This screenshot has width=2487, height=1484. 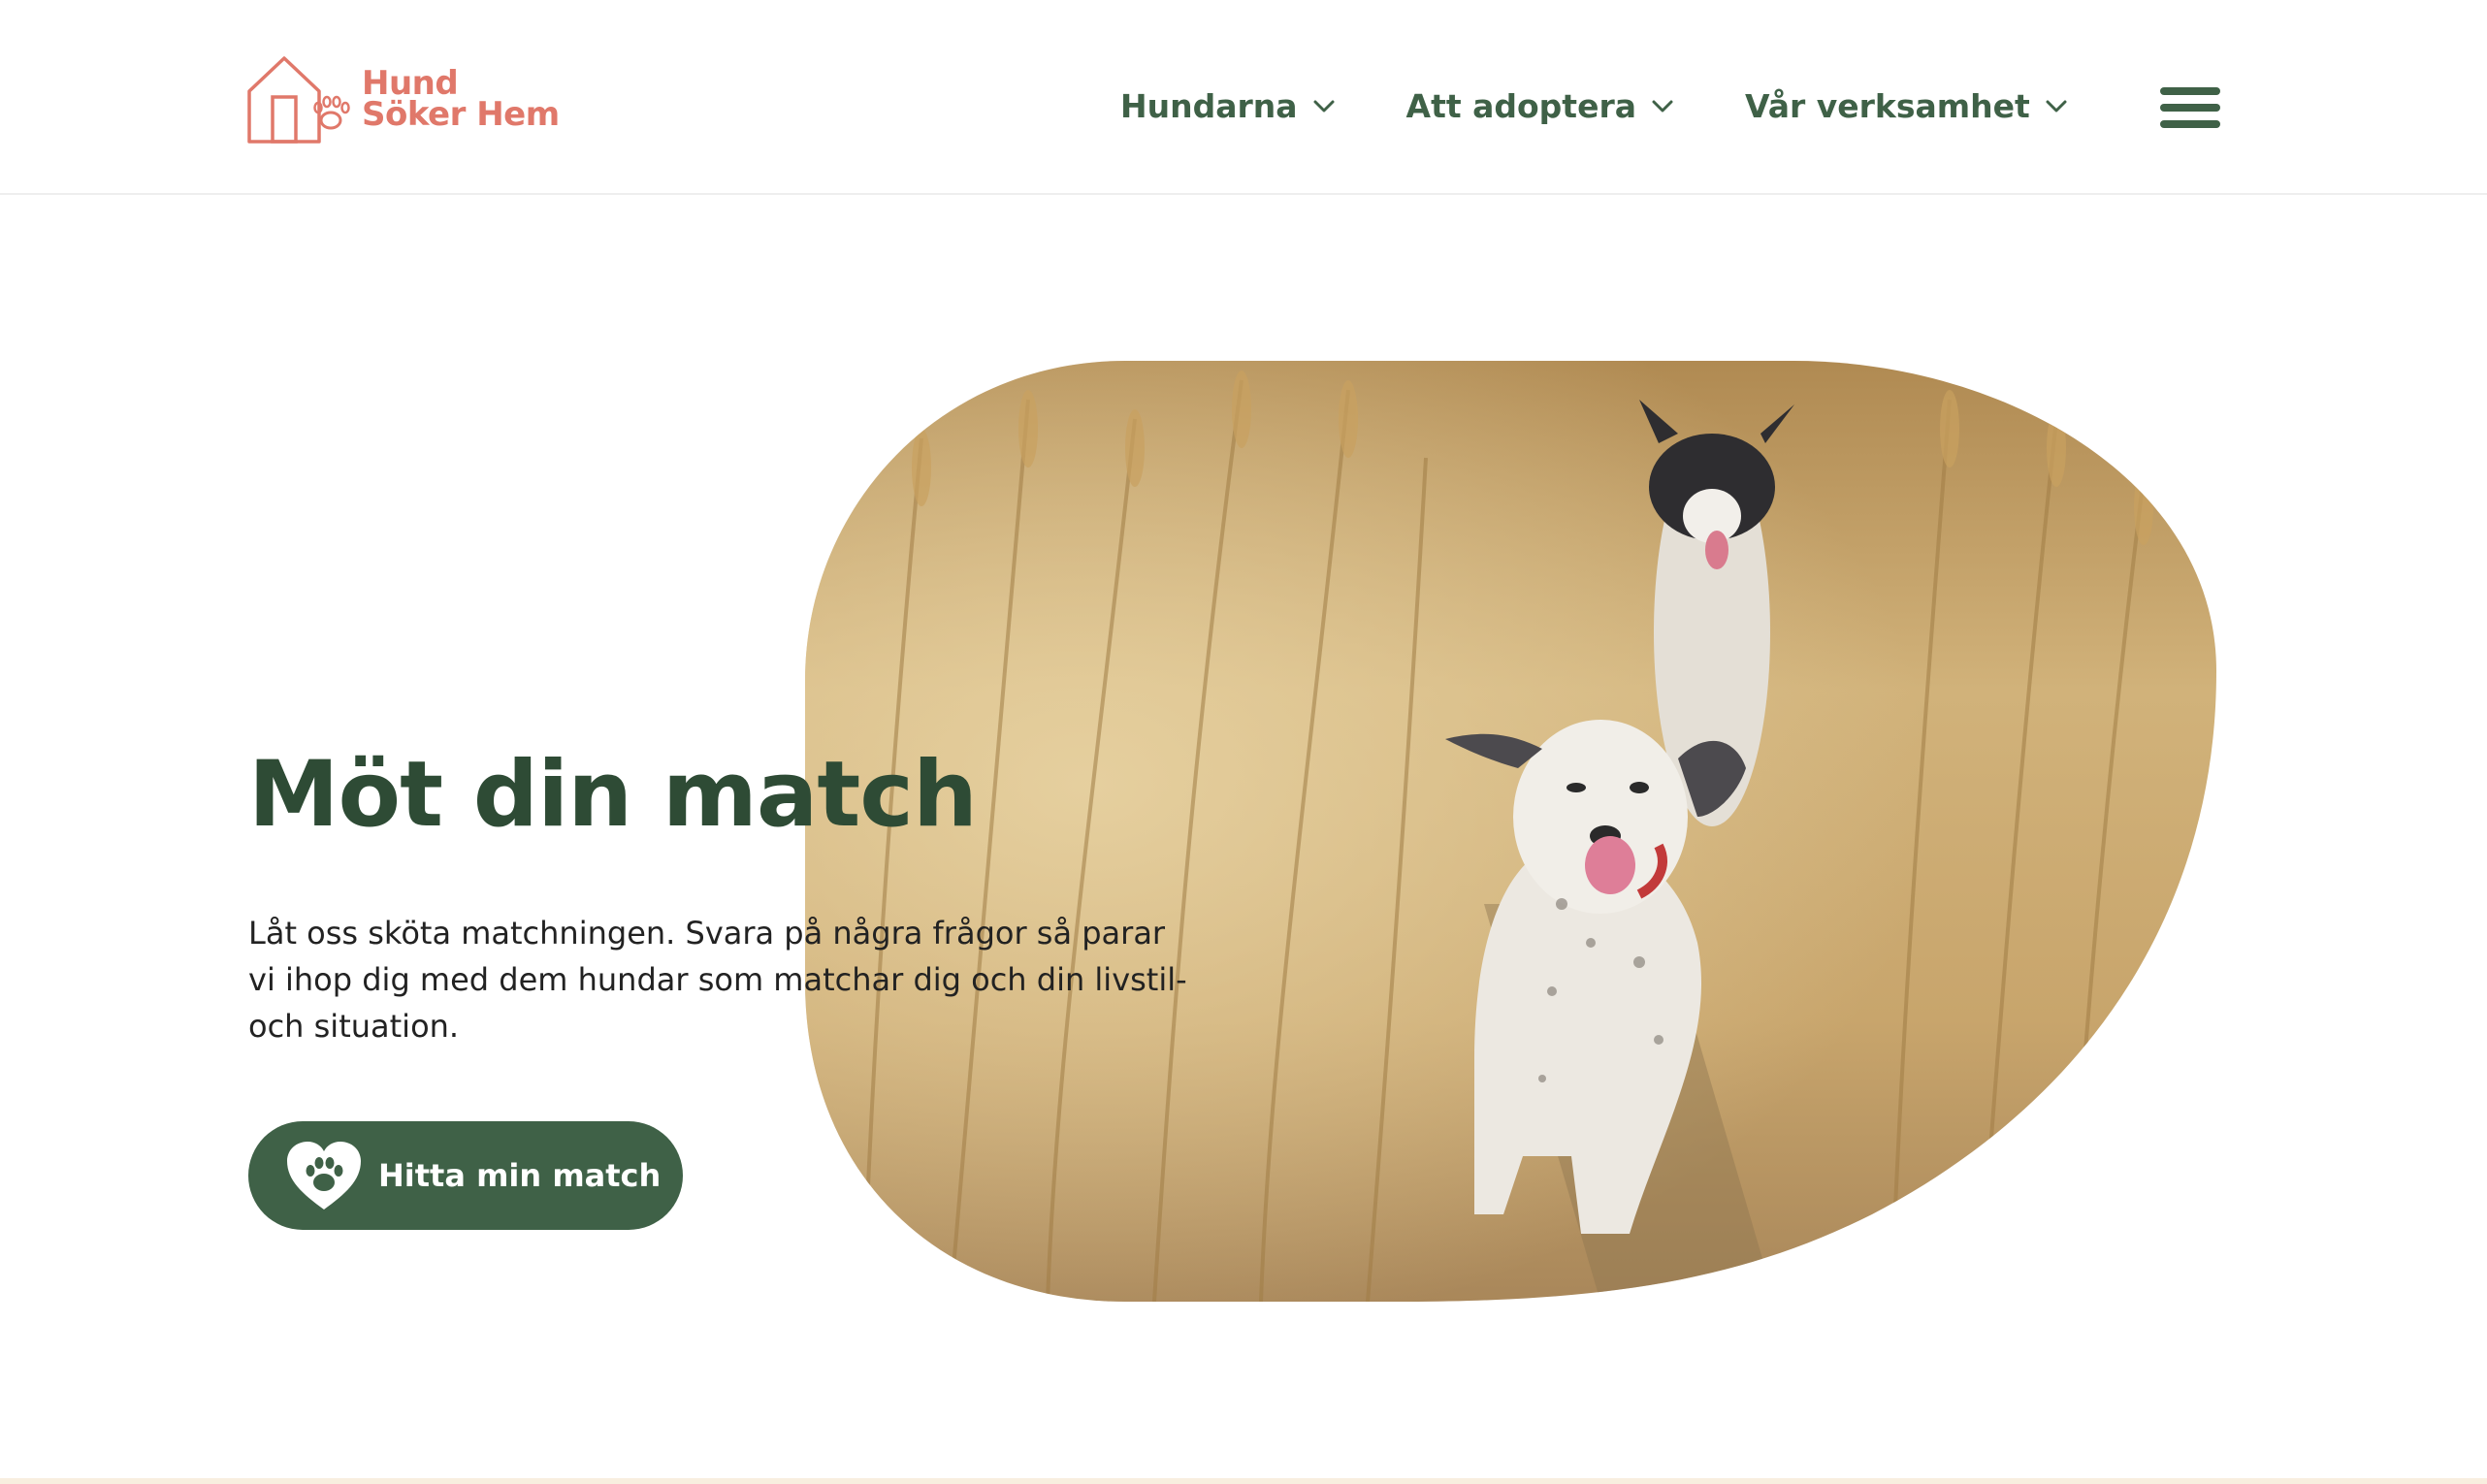 What do you see at coordinates (324, 1176) in the screenshot?
I see `heart-paw-icon` at bounding box center [324, 1176].